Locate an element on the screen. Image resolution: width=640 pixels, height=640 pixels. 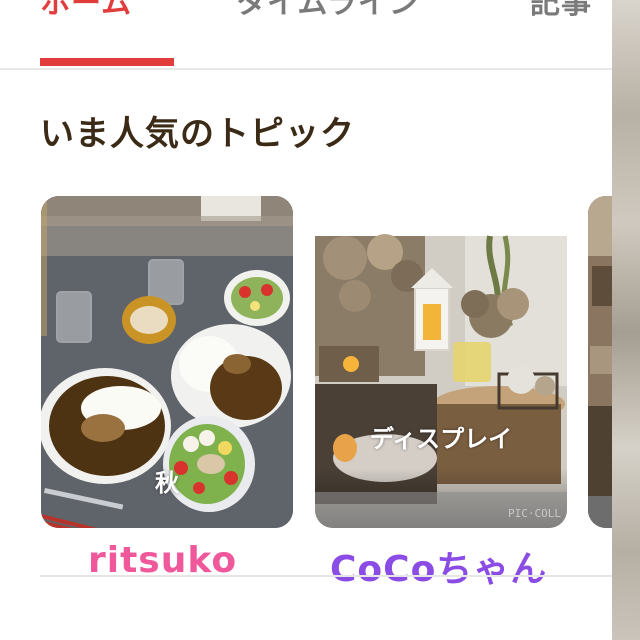
active-tab-indicator is located at coordinates (107, 62).